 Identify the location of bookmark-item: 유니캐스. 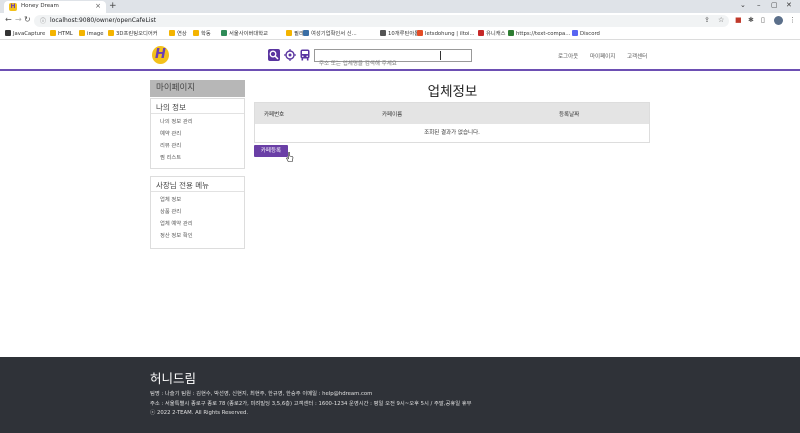
(492, 34).